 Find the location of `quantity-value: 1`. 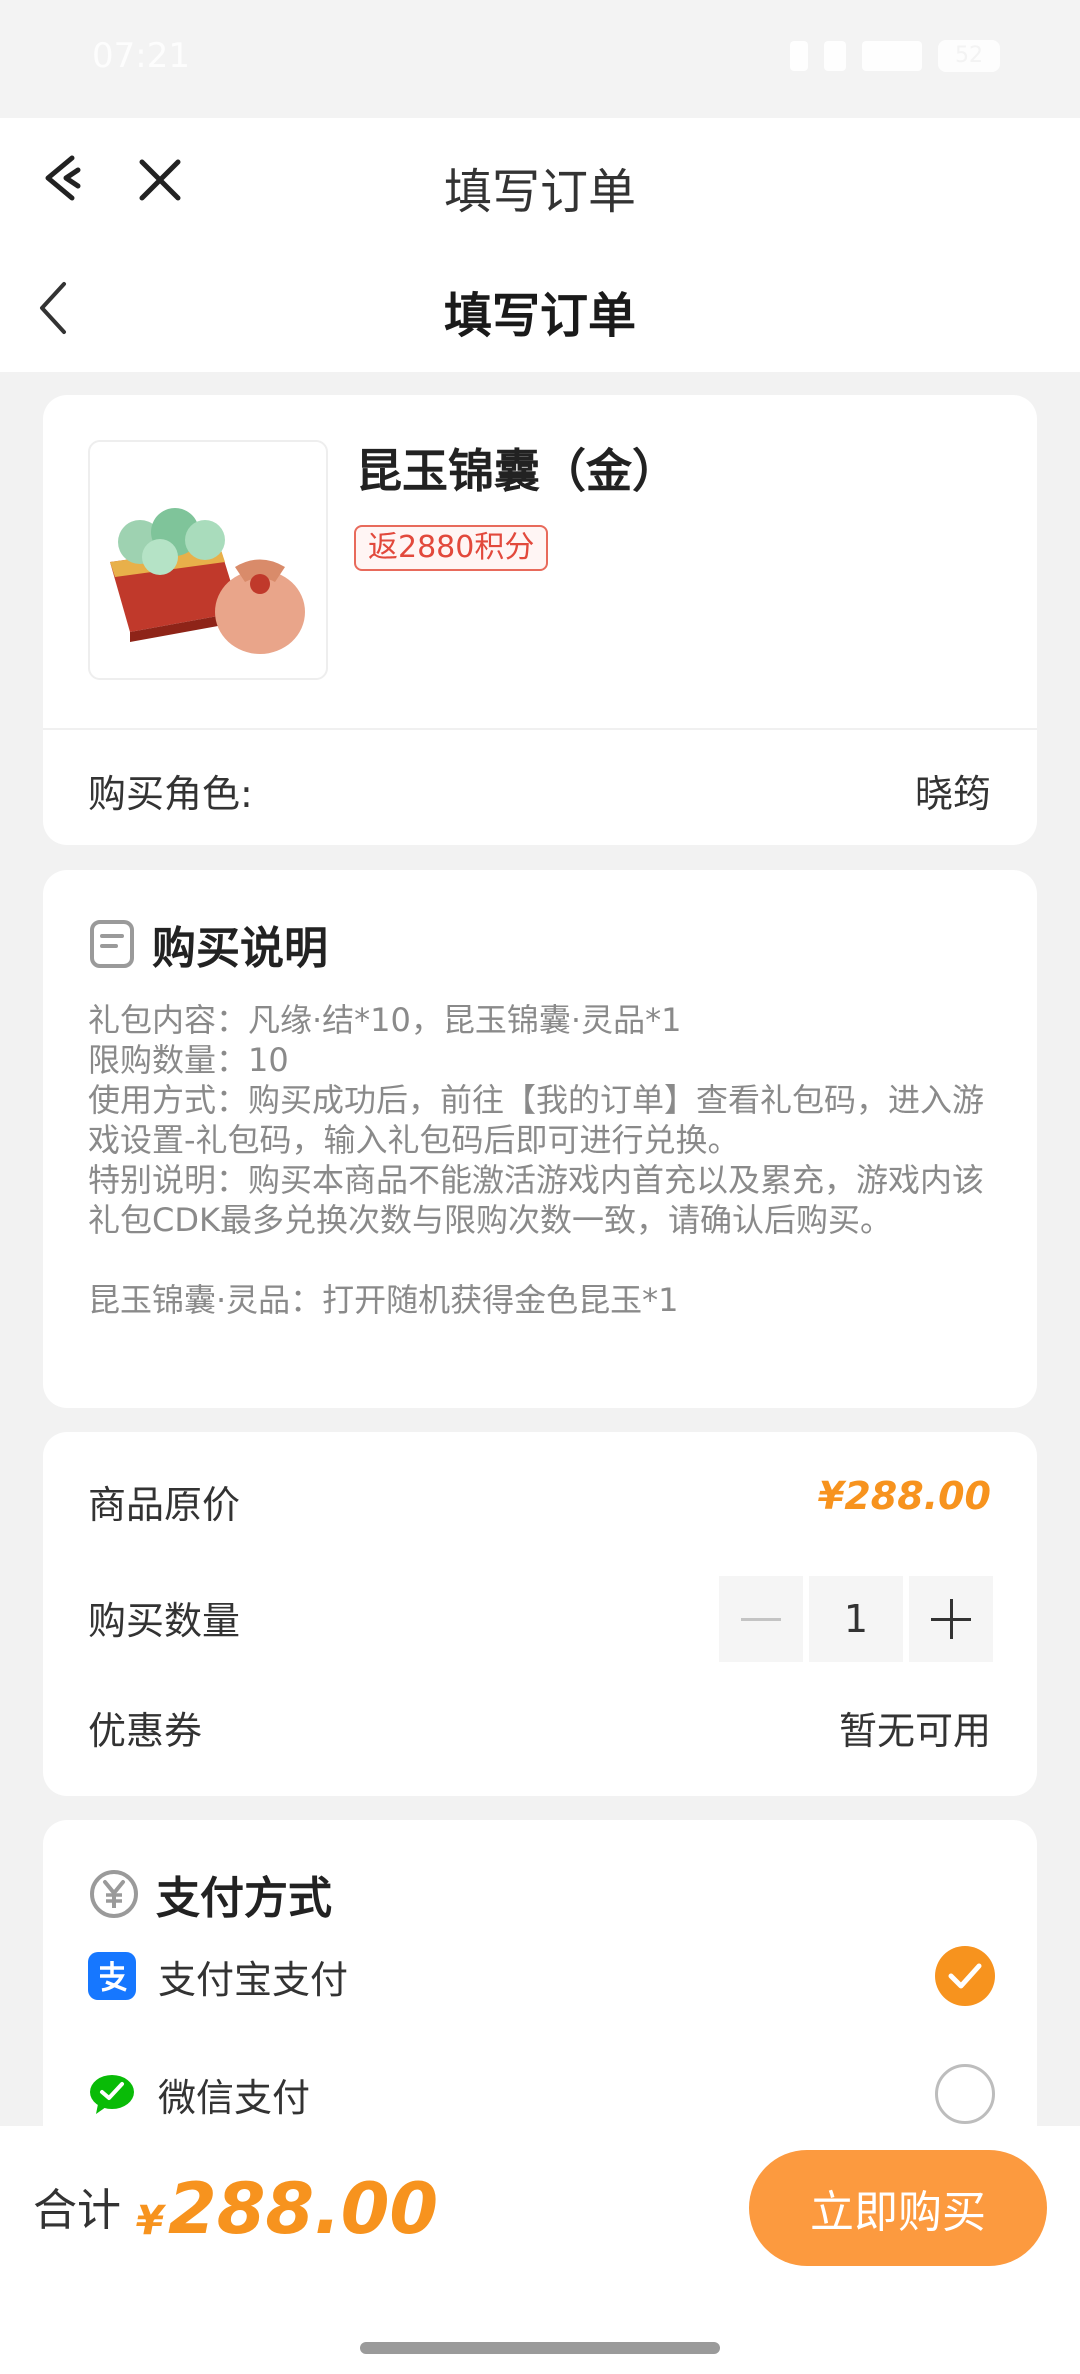

quantity-value: 1 is located at coordinates (856, 1619).